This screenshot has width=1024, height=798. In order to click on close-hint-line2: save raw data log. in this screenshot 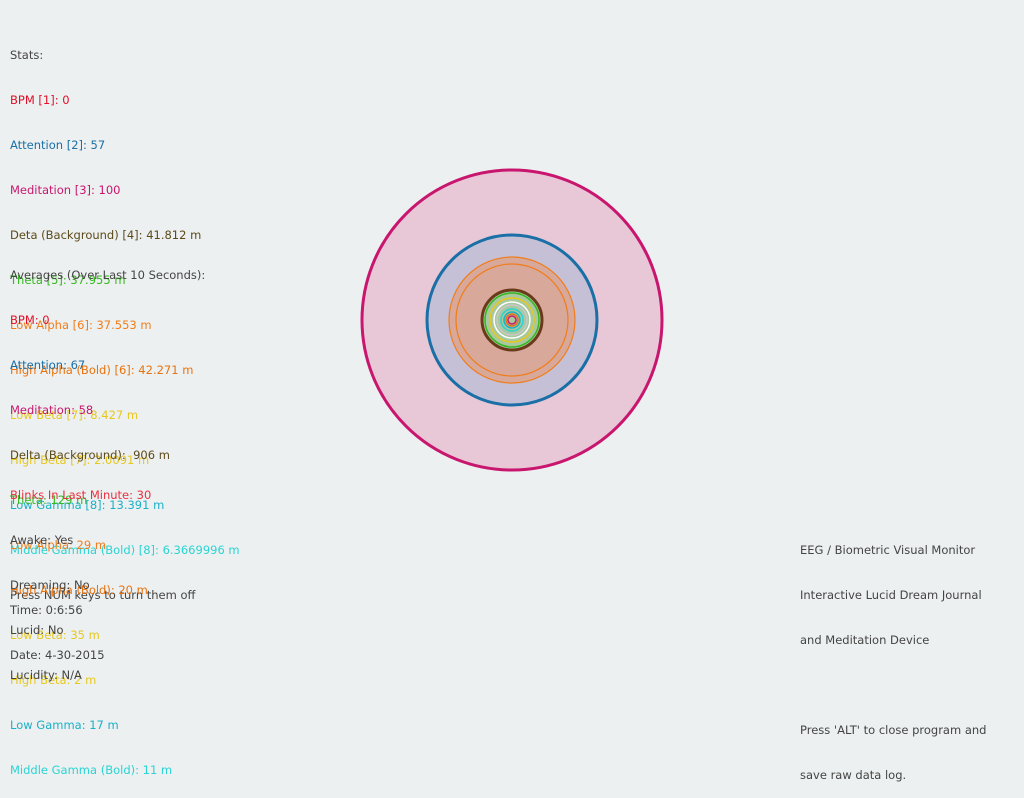, I will do `click(853, 775)`.